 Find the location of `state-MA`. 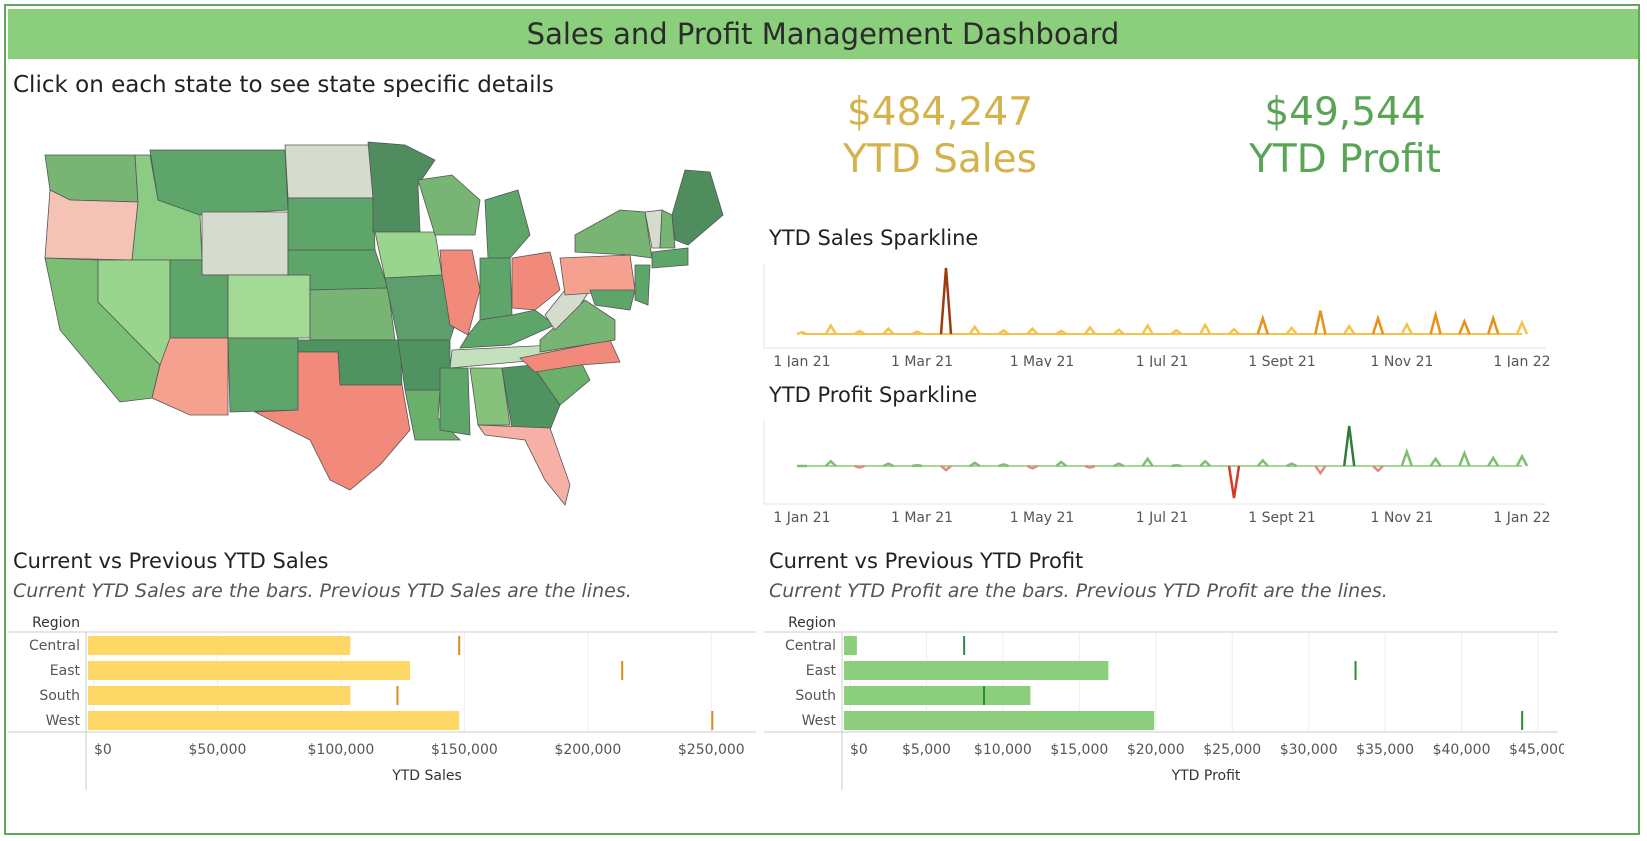

state-MA is located at coordinates (670, 258).